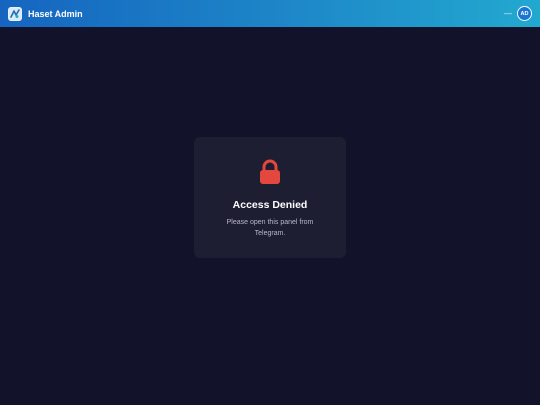 Image resolution: width=540 pixels, height=405 pixels. I want to click on header-actions: — AD, so click(518, 13).